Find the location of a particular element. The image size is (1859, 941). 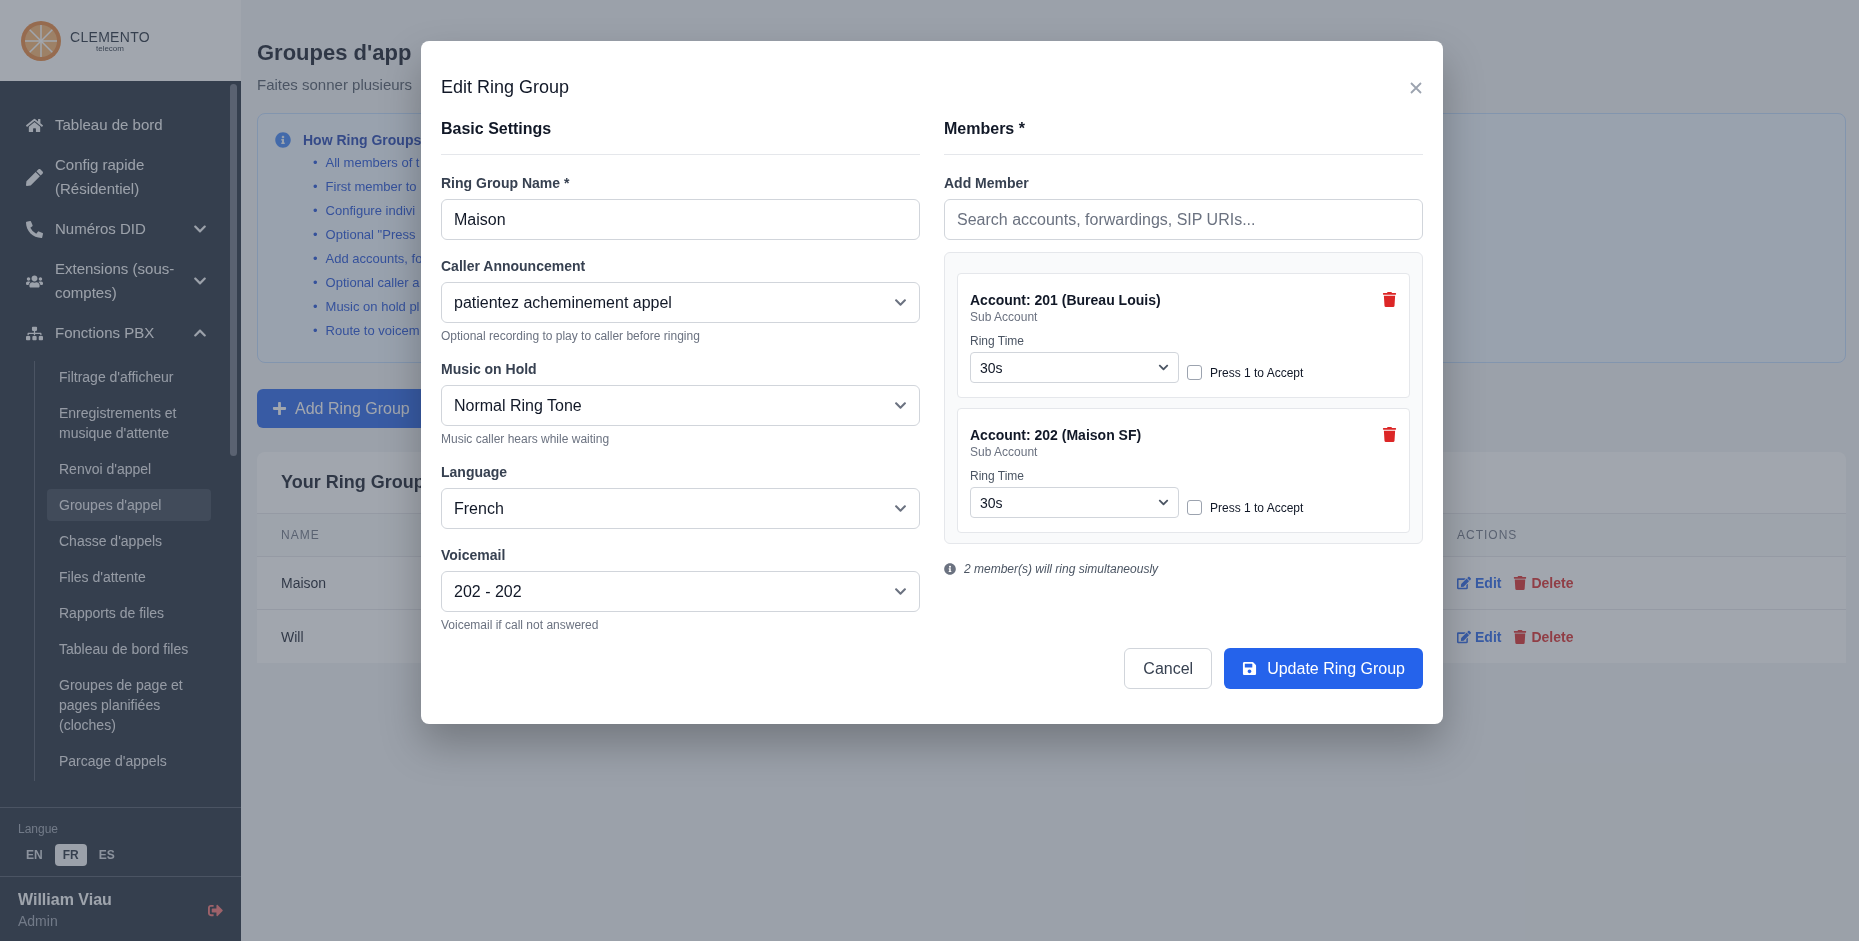

field-label: Voicemail is located at coordinates (474, 555).